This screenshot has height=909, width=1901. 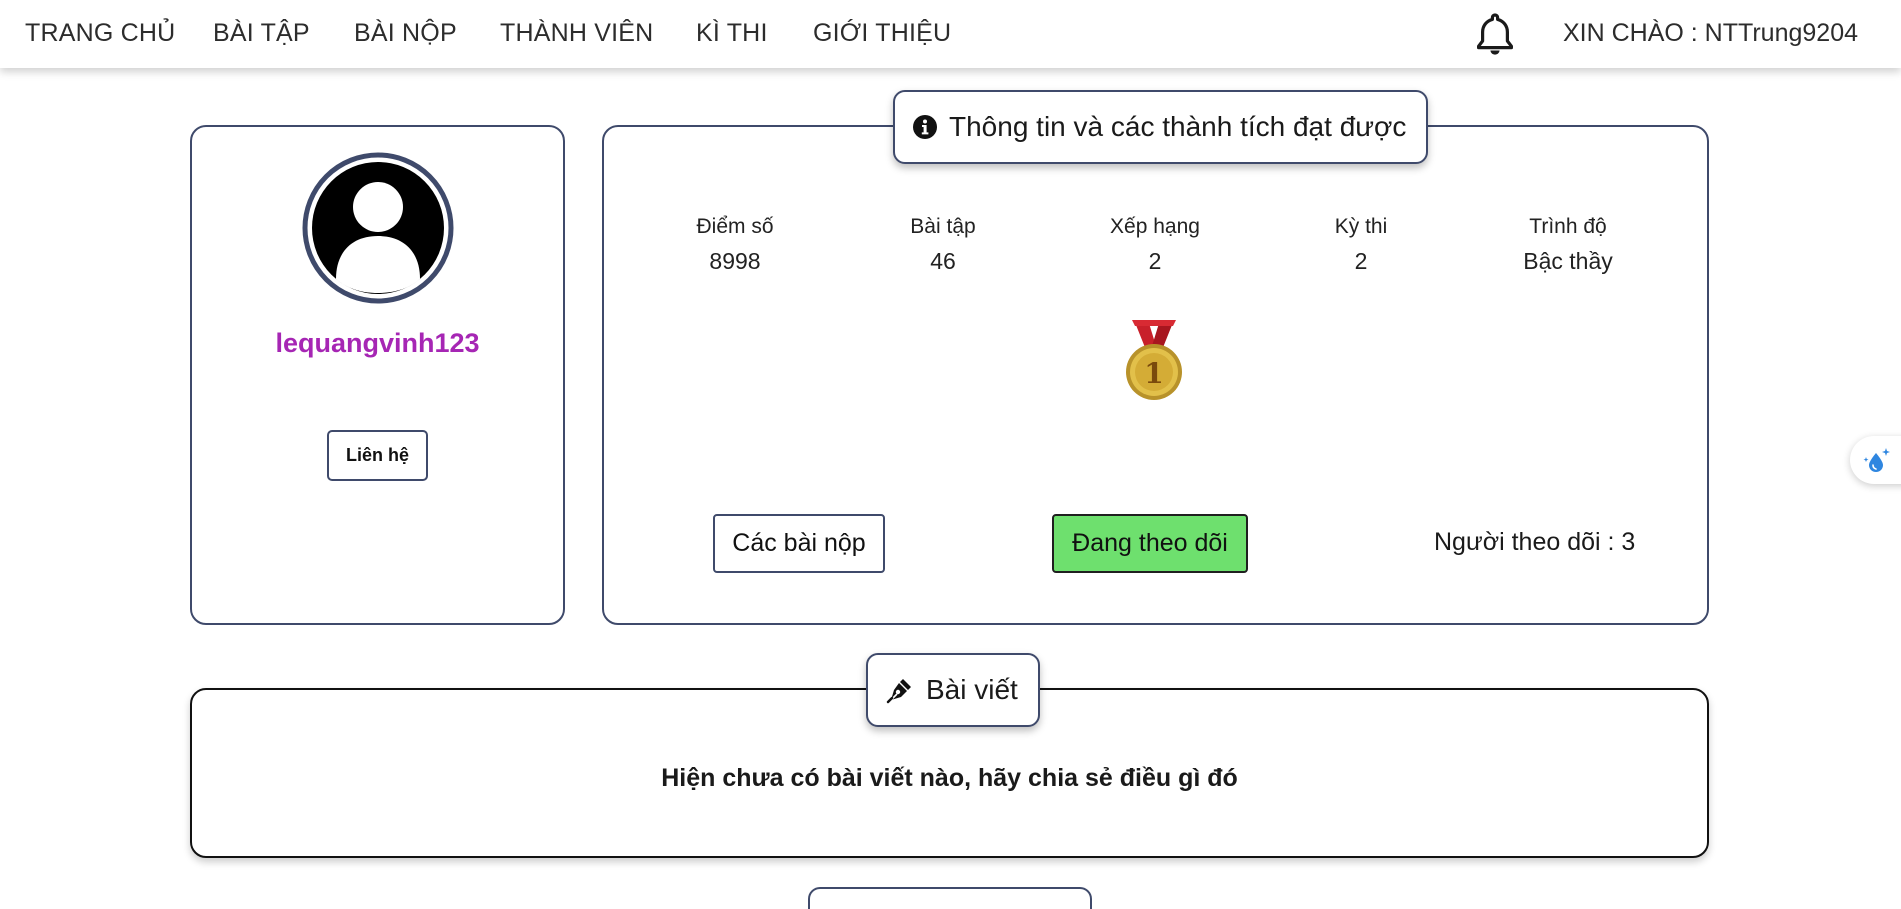 What do you see at coordinates (799, 543) in the screenshot?
I see `submissions-button: Các bài nộp` at bounding box center [799, 543].